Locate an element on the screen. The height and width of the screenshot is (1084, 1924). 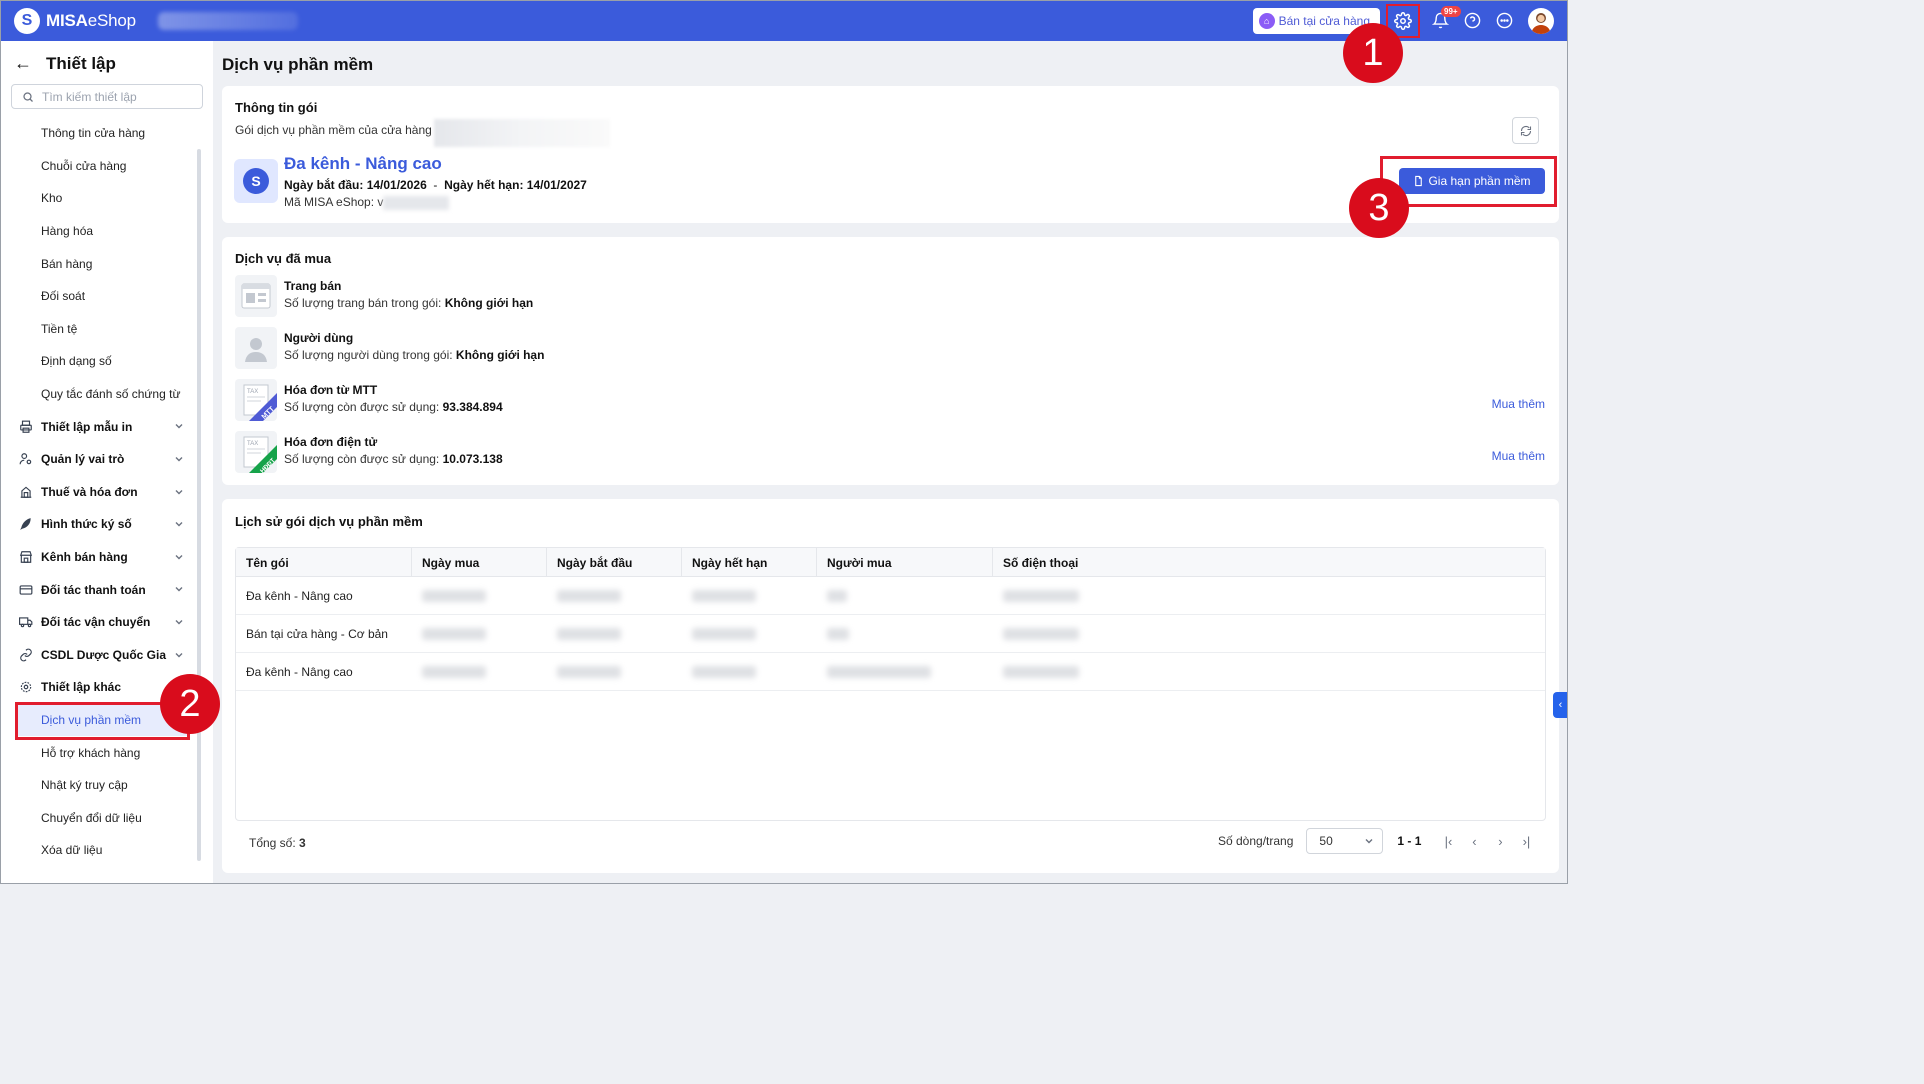
collapse-panel-tab: ‹ is located at coordinates (1560, 705).